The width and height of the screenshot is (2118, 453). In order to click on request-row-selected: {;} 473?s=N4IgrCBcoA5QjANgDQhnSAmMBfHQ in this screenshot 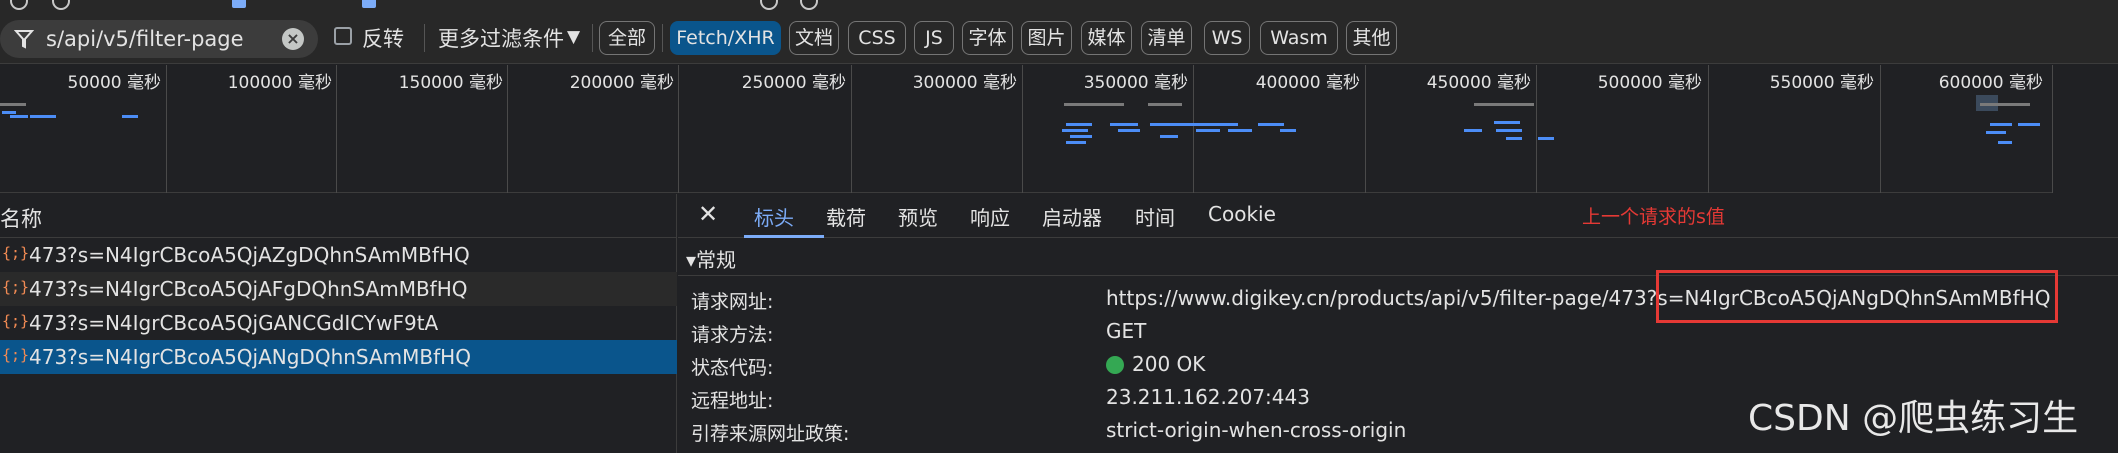, I will do `click(338, 357)`.